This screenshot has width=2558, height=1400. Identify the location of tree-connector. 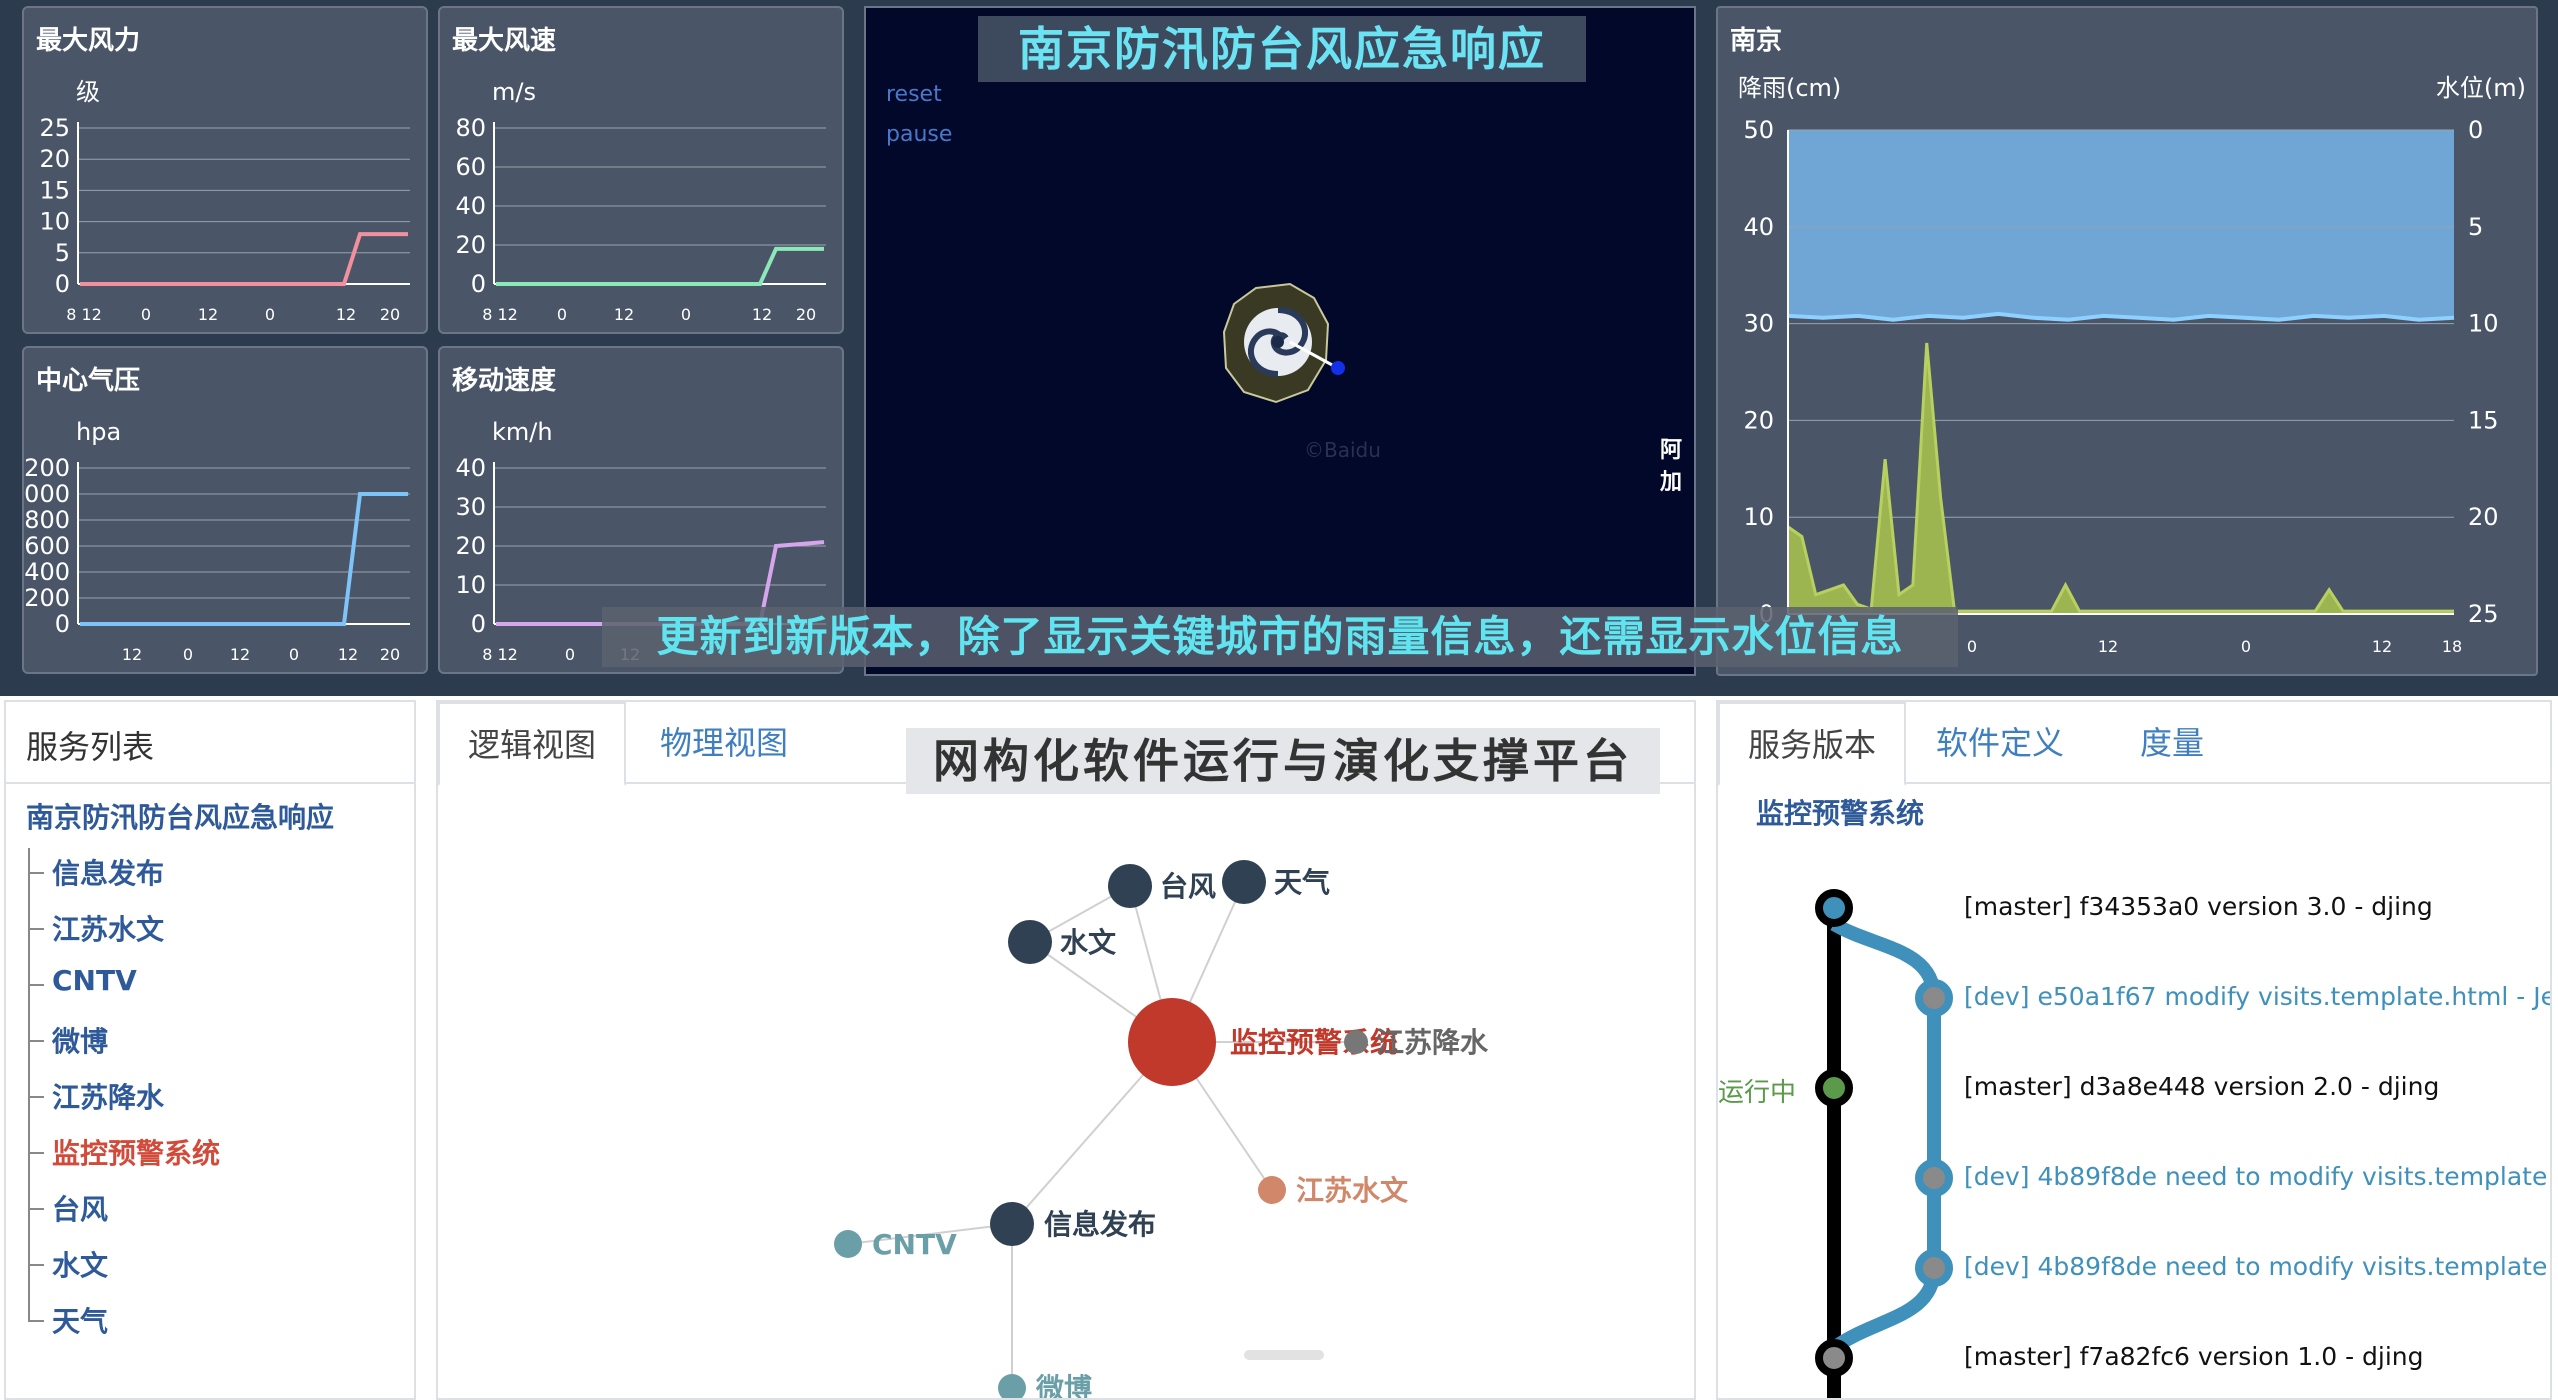
(29, 1084).